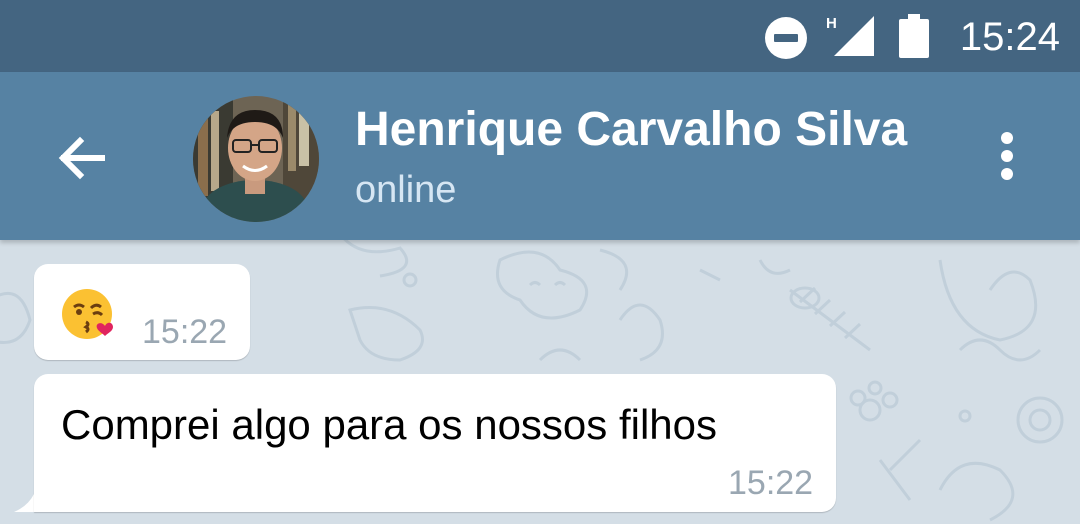 The image size is (1080, 524). I want to click on back-arrow-icon, so click(83, 158).